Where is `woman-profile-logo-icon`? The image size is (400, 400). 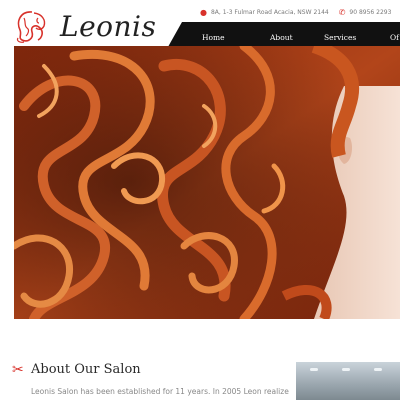 woman-profile-logo-icon is located at coordinates (31, 27).